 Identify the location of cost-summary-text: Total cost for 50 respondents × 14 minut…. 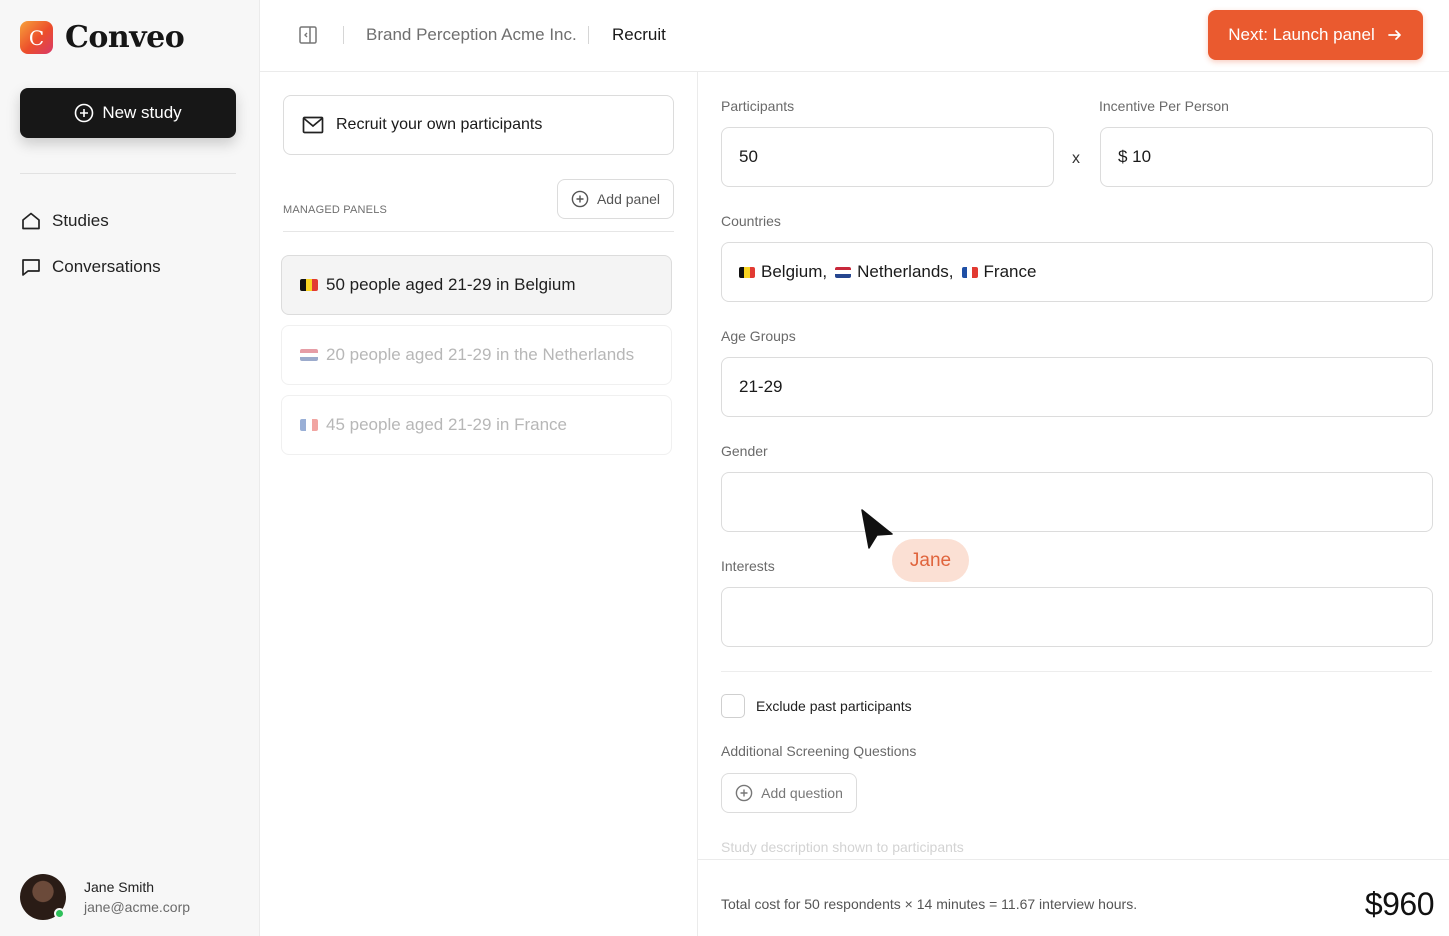
(929, 904).